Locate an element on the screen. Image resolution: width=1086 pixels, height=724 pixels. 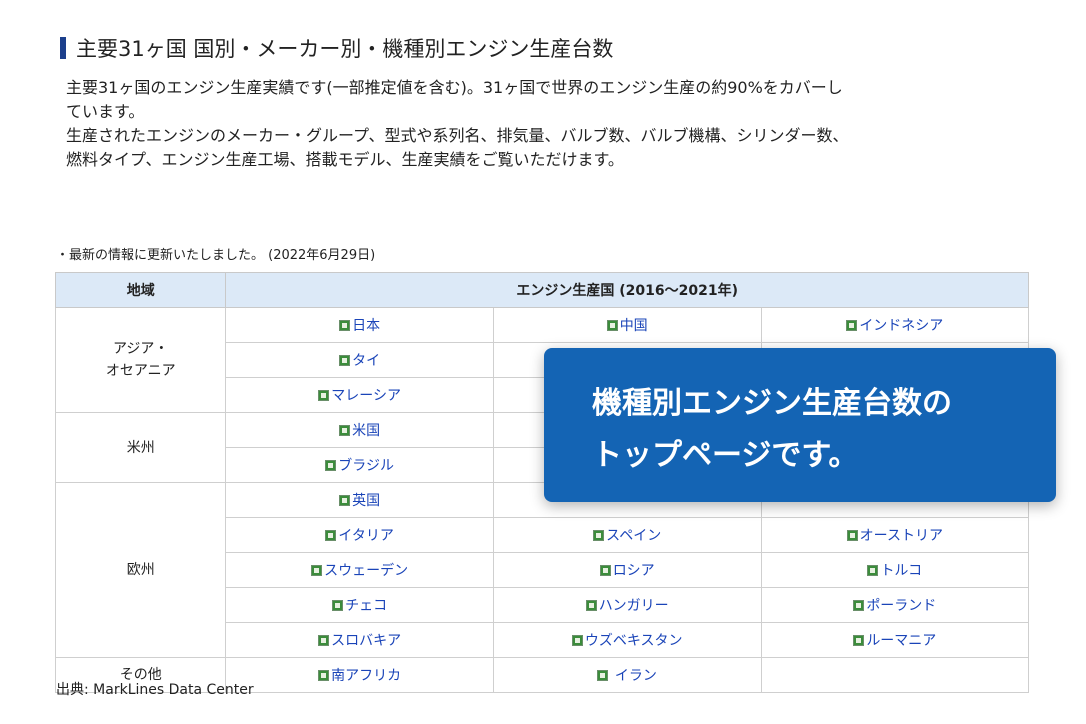
country-cell: イラン is located at coordinates (627, 675).